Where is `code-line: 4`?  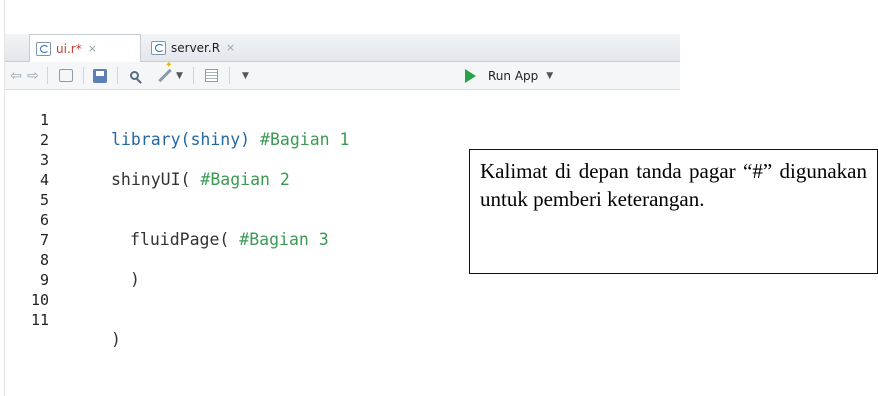
code-line: 4 is located at coordinates (35, 169).